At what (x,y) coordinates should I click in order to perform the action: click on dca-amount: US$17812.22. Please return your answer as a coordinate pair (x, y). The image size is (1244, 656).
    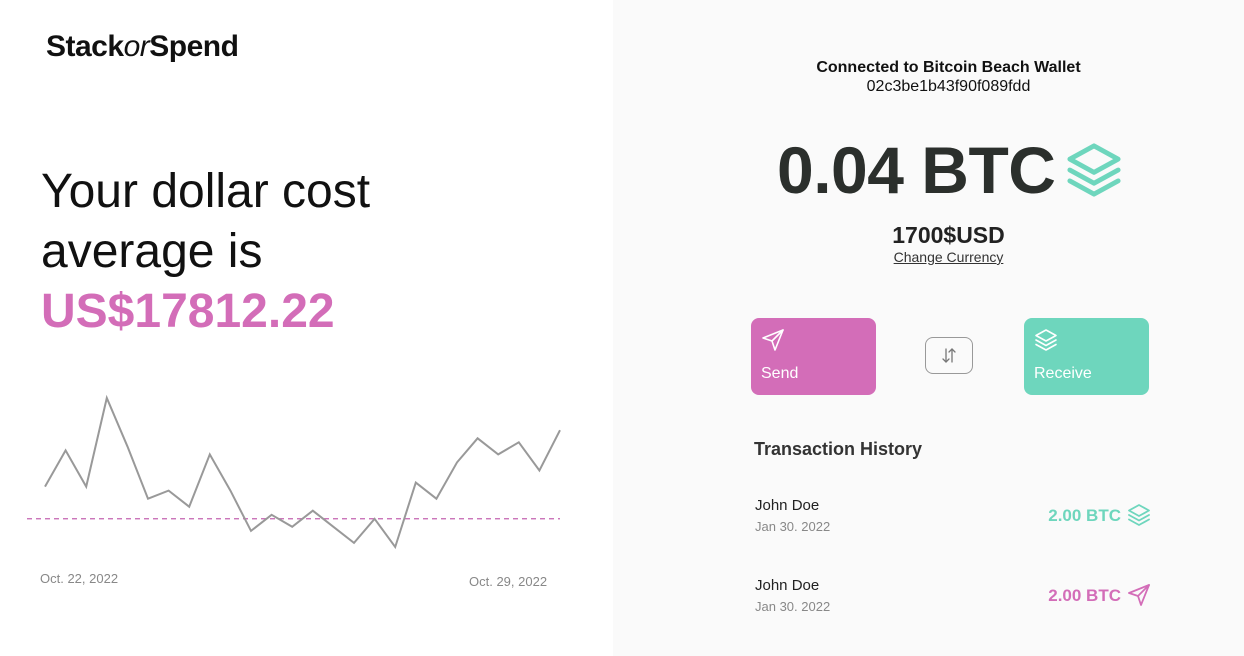
    Looking at the image, I should click on (188, 311).